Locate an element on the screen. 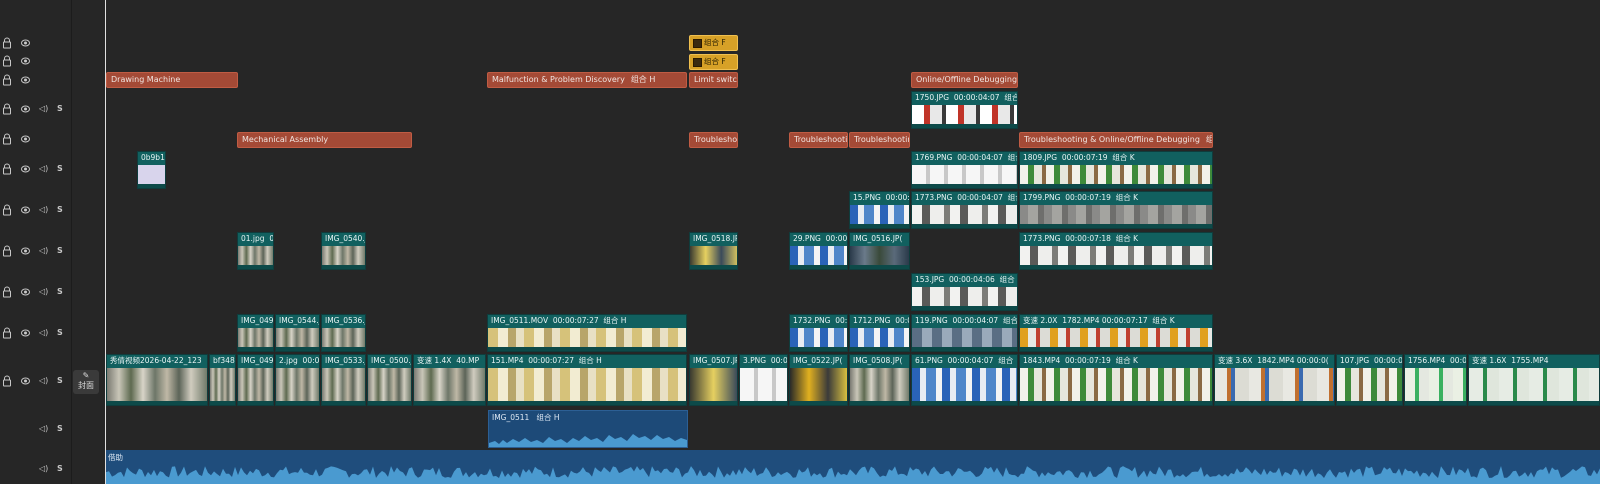 This screenshot has height=484, width=1600. cover-button: ✎ 封面 is located at coordinates (86, 382).